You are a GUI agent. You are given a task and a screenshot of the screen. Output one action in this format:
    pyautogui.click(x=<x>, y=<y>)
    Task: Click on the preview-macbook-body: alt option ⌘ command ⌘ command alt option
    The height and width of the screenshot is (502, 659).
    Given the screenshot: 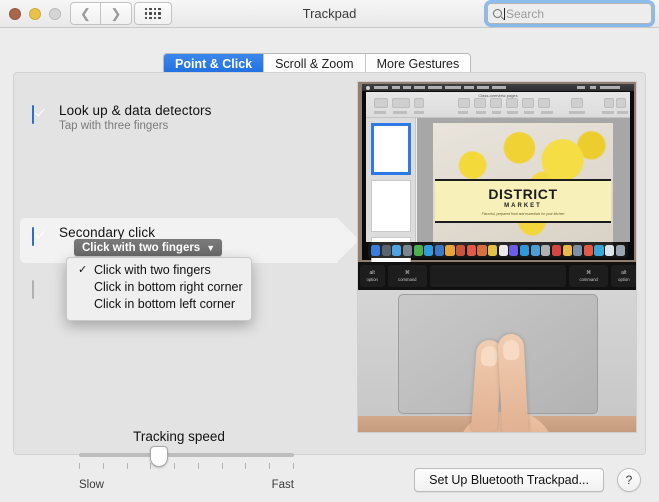 What is the action you would take?
    pyautogui.click(x=497, y=347)
    